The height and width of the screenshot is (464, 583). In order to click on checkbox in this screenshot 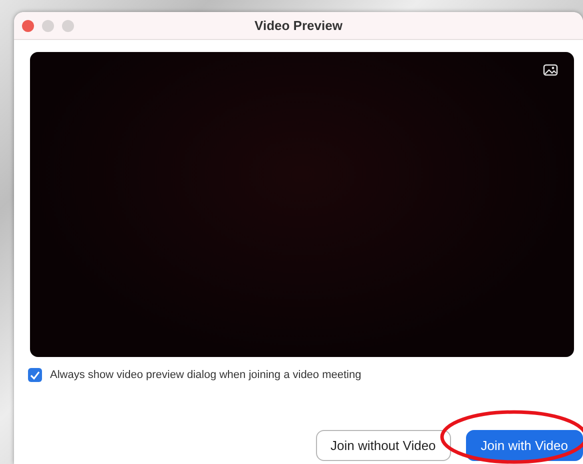, I will do `click(35, 375)`.